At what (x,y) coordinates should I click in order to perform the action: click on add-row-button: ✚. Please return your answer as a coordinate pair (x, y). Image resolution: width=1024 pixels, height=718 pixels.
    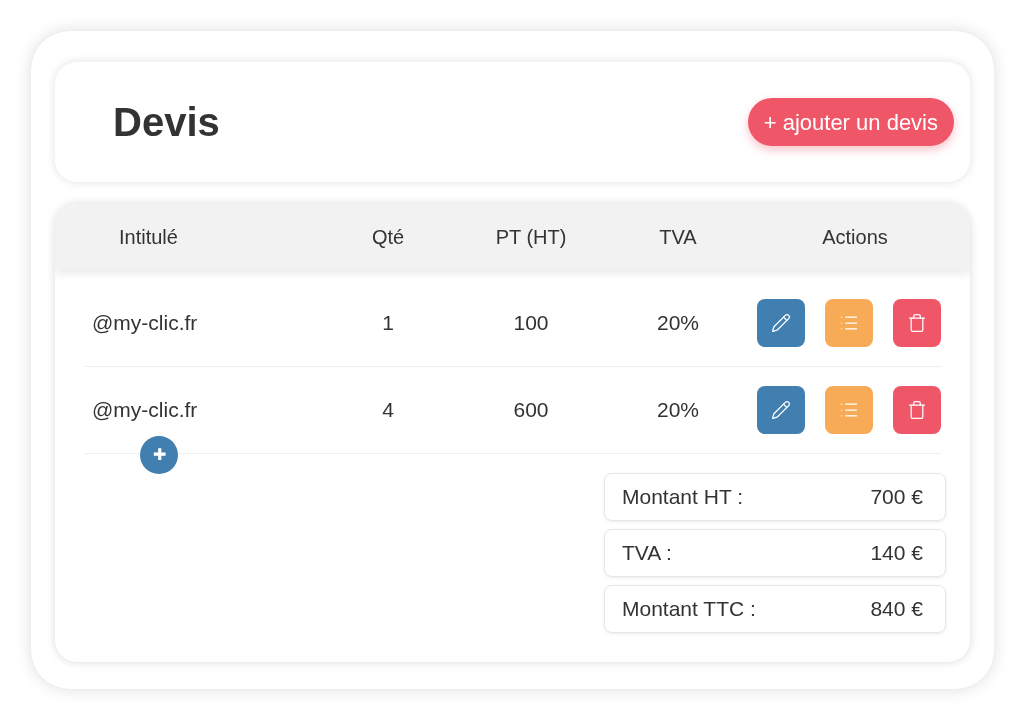
    Looking at the image, I should click on (159, 455).